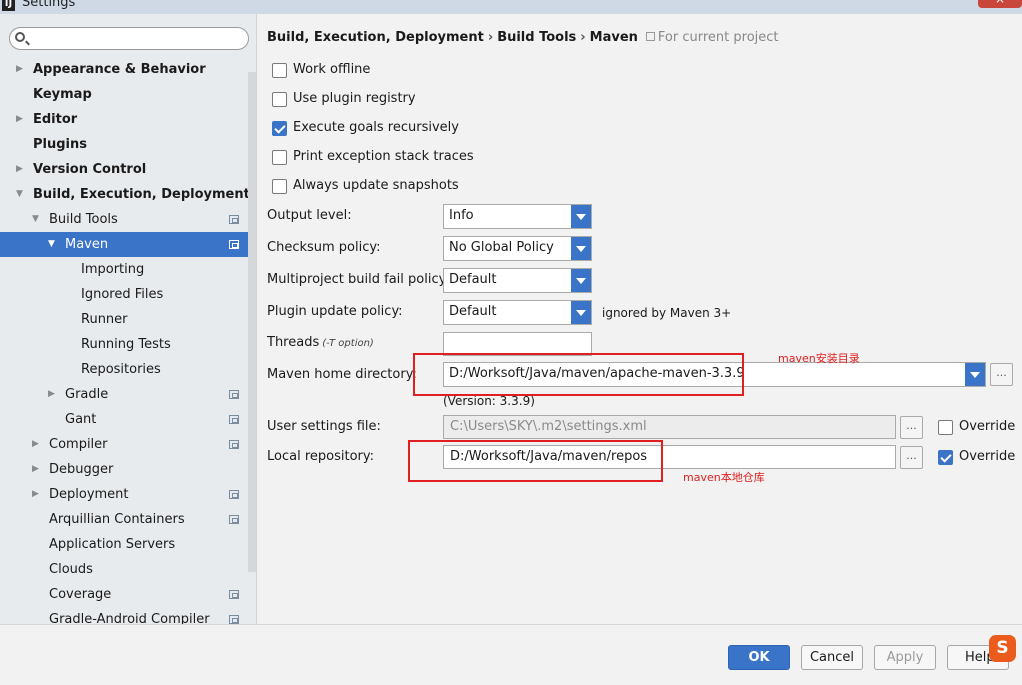 This screenshot has height=685, width=1022. I want to click on user-settings-file-label: User settings file:, so click(324, 426).